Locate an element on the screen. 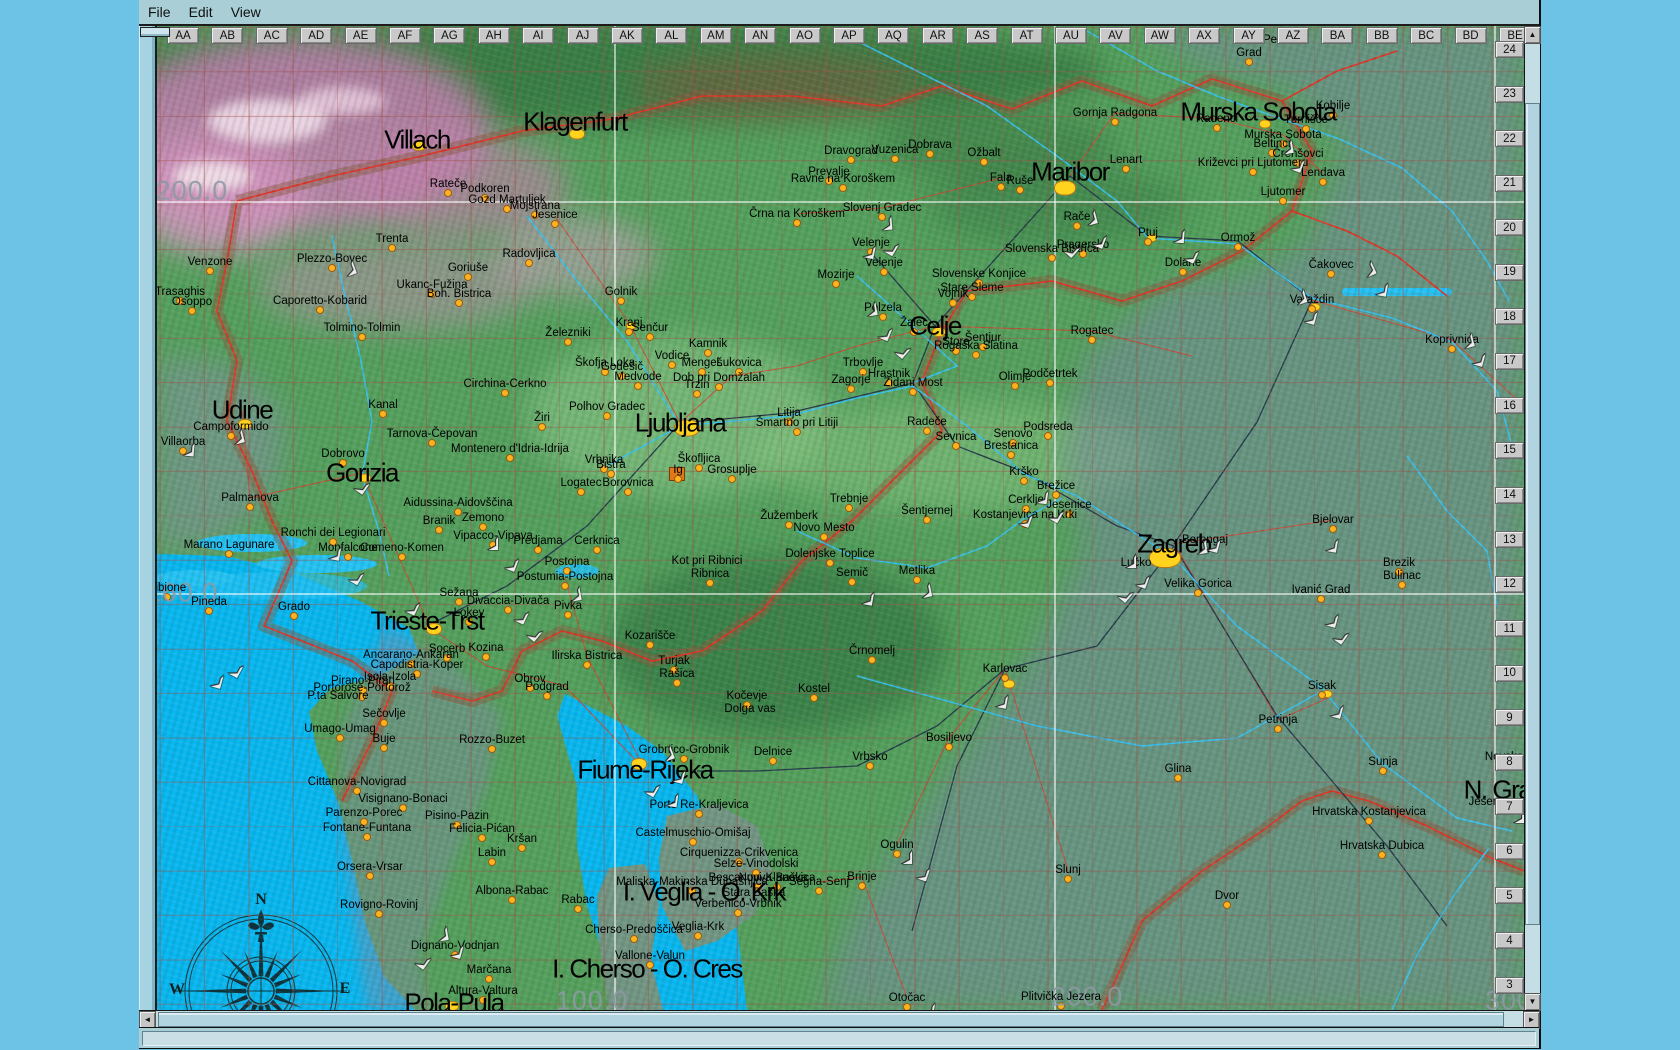 The width and height of the screenshot is (1680, 1050). grid-column-header-ad: AD is located at coordinates (316, 35).